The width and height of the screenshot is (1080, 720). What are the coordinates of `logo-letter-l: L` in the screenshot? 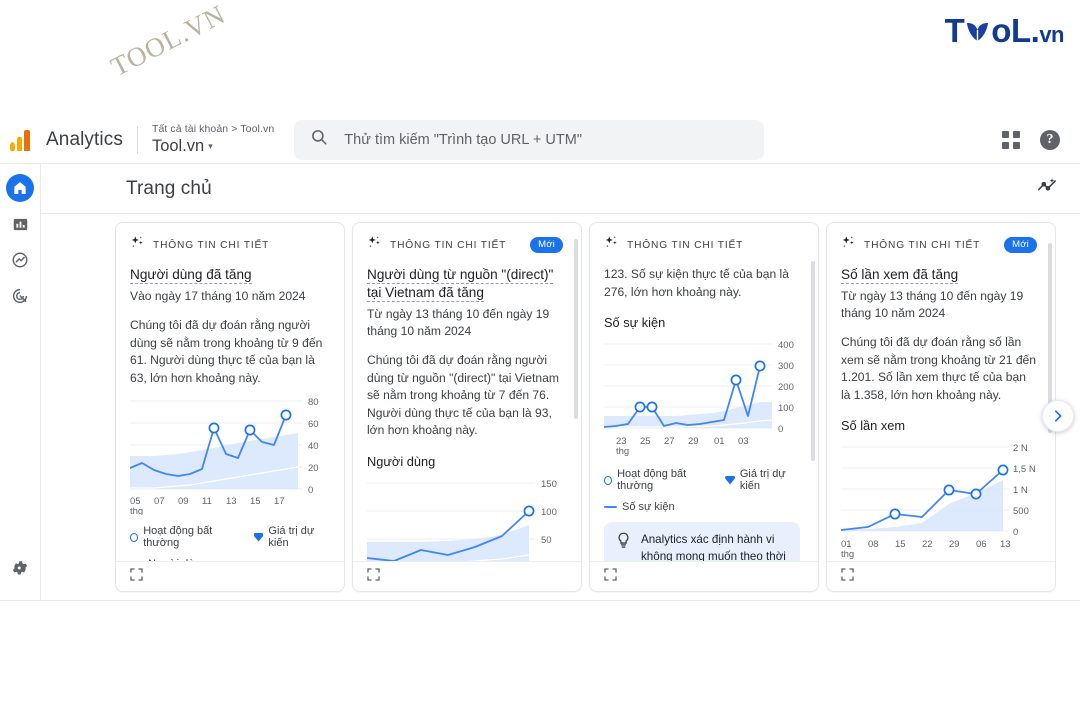 It's located at (1020, 30).